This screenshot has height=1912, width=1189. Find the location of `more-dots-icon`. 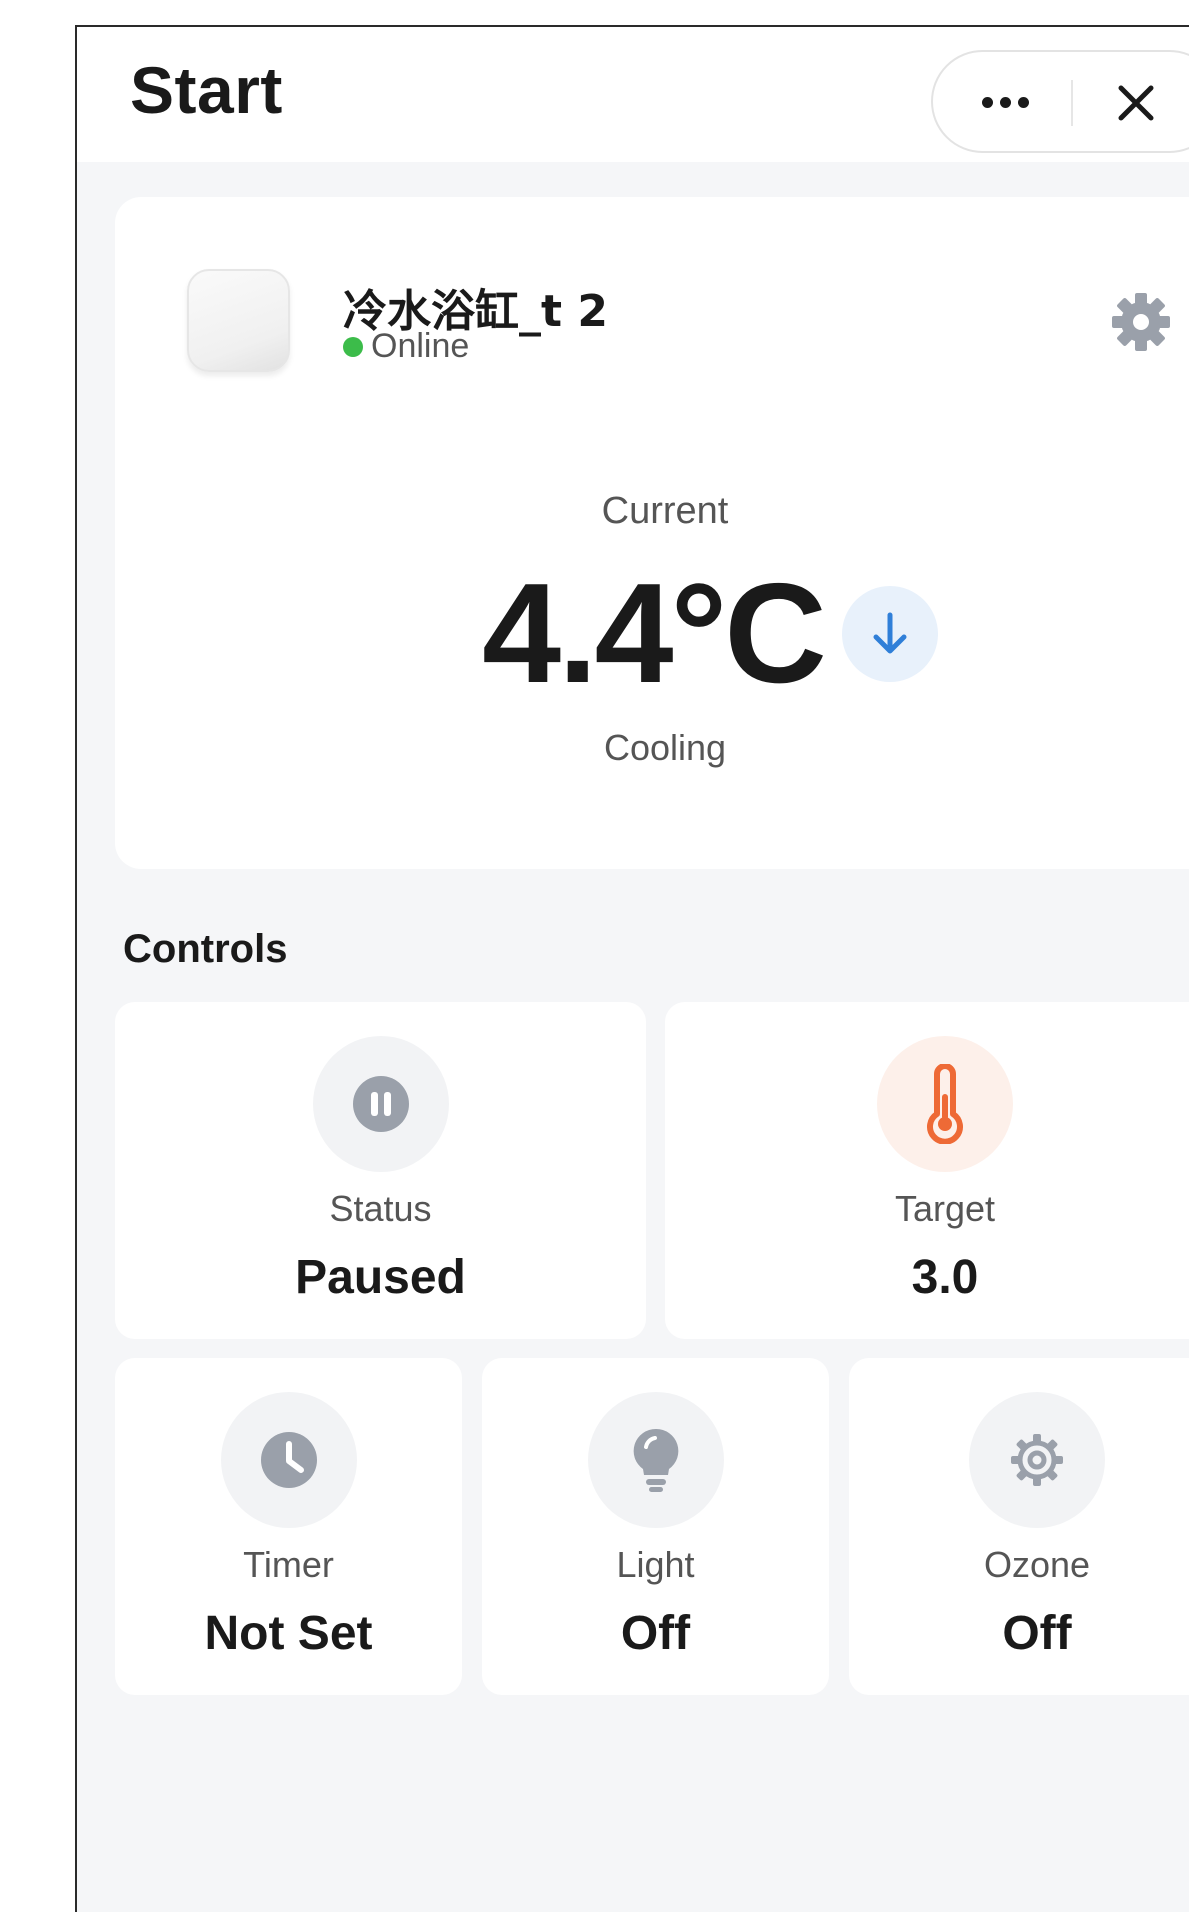

more-dots-icon is located at coordinates (987, 102).